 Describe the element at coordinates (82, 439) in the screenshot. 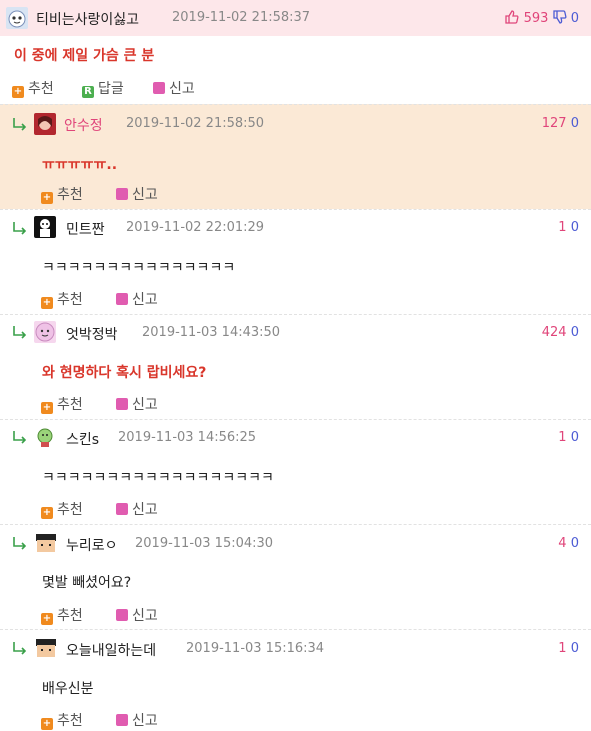

I see `nickname: 스킨s` at that location.